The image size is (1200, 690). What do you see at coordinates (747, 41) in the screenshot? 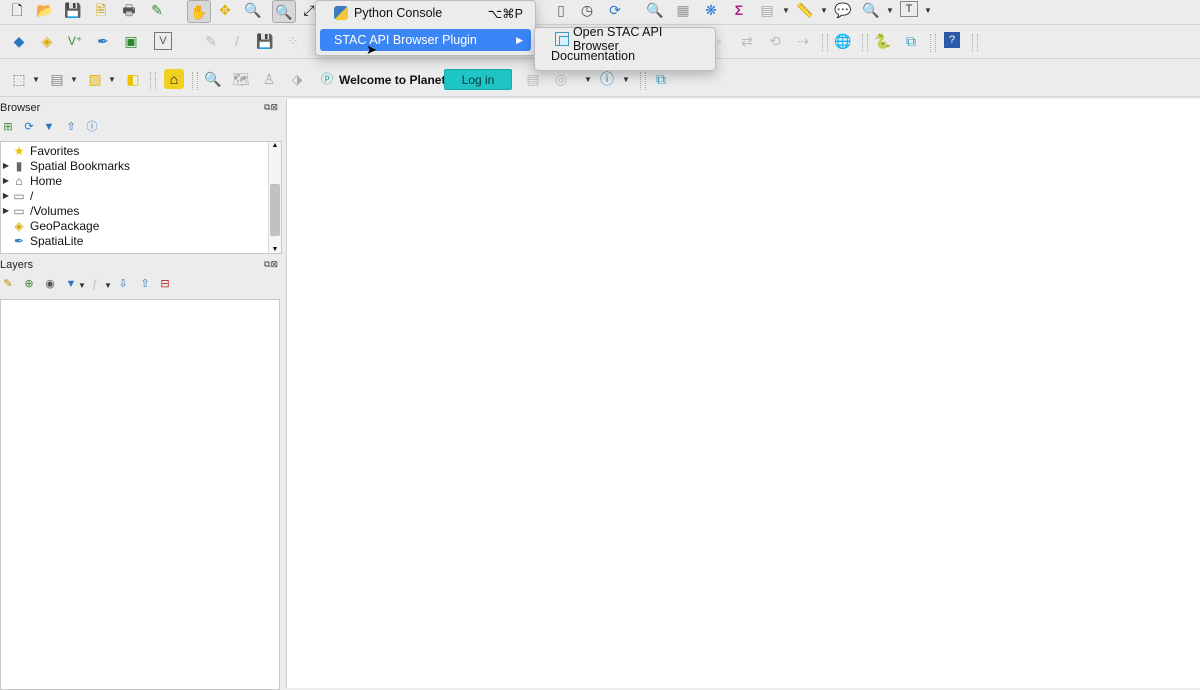
I see `move-label-icon: ⇄` at bounding box center [747, 41].